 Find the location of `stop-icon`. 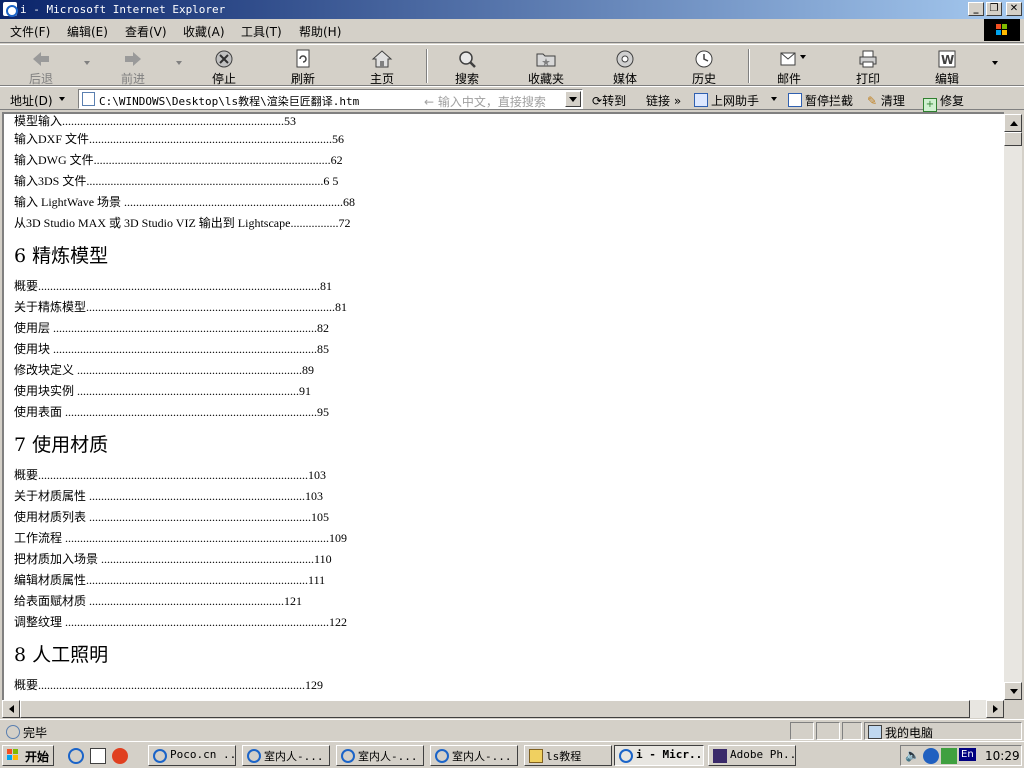

stop-icon is located at coordinates (224, 59).